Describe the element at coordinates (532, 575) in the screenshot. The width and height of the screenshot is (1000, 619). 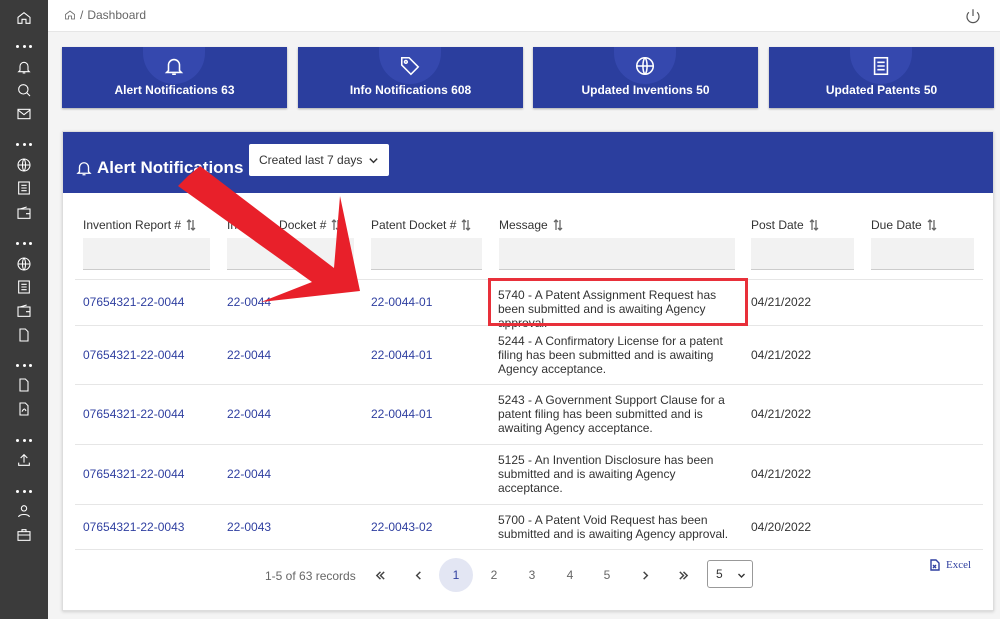
I see `page-3-button: 3` at that location.